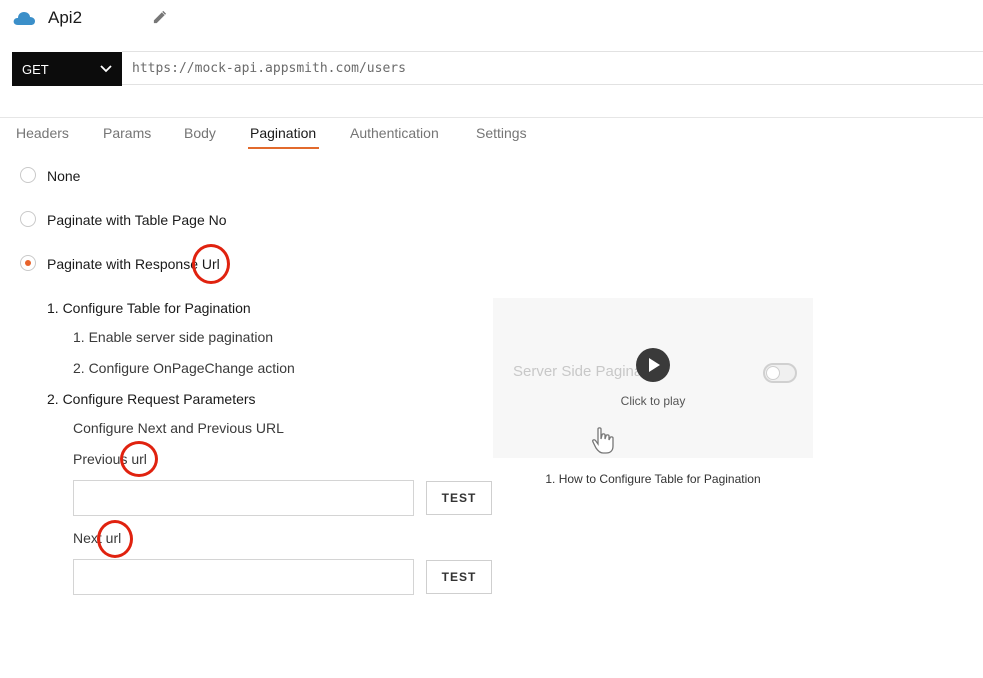 The height and width of the screenshot is (678, 983). Describe the element at coordinates (35, 69) in the screenshot. I see `method-value: GET` at that location.